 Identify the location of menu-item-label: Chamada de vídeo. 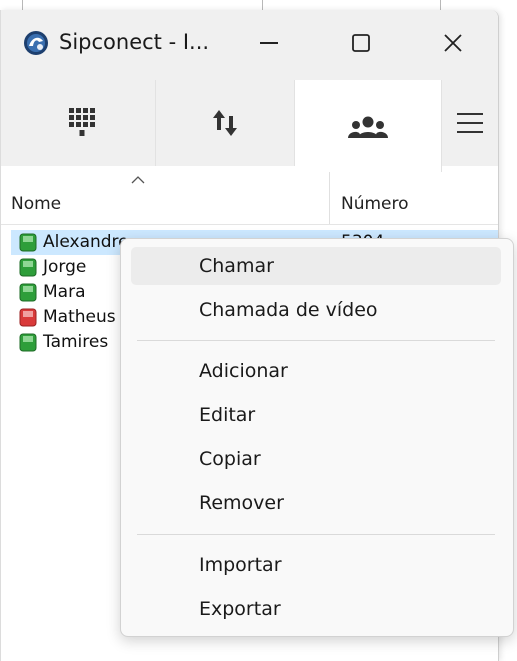
(288, 310).